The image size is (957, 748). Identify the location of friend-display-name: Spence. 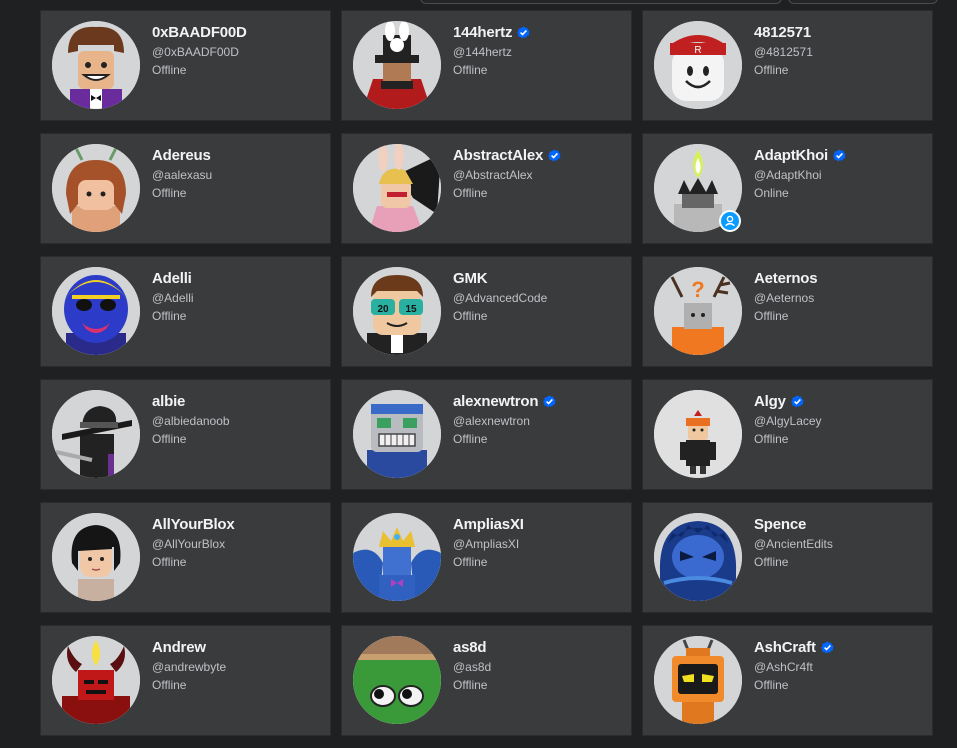
(780, 524).